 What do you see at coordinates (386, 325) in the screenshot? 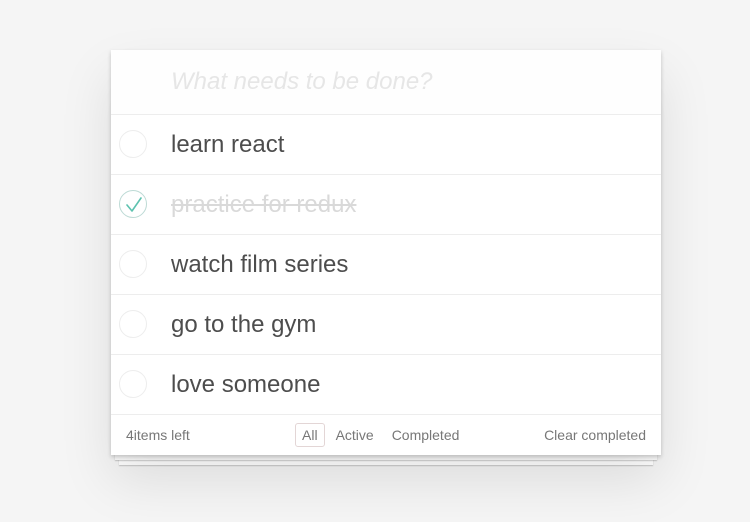
I see `todo-item: go to the gym` at bounding box center [386, 325].